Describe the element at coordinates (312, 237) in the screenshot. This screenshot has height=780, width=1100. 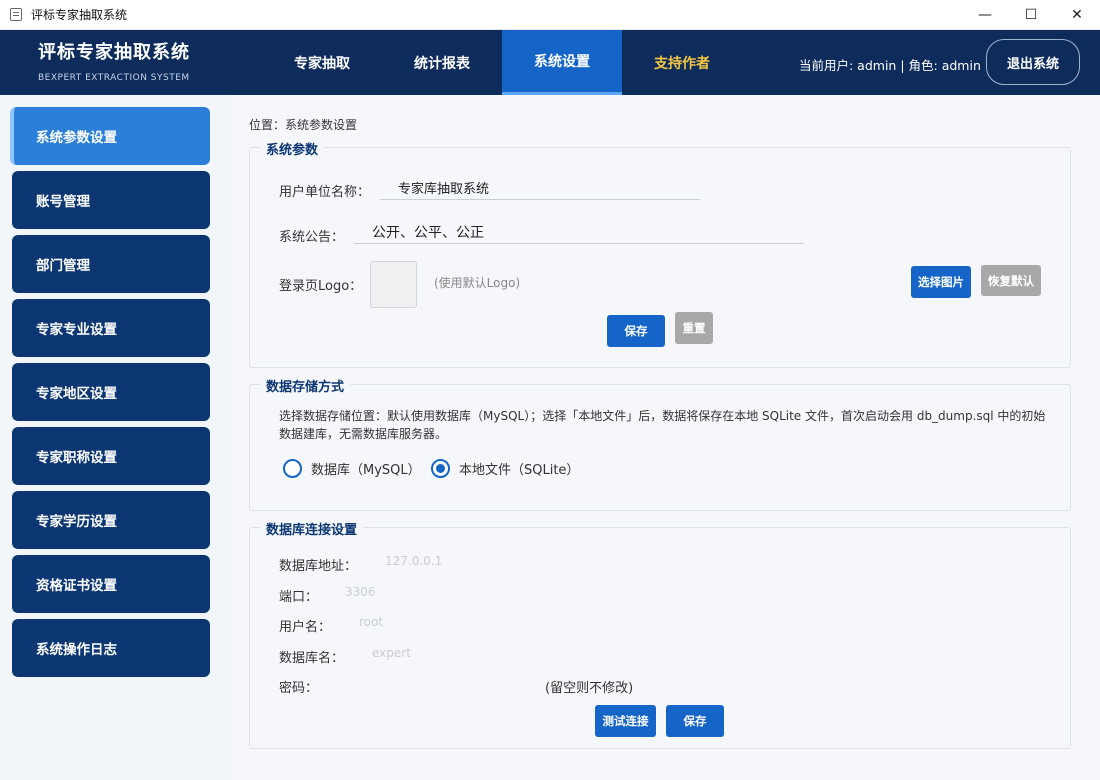
I see `notice-label: 系统公告：` at that location.